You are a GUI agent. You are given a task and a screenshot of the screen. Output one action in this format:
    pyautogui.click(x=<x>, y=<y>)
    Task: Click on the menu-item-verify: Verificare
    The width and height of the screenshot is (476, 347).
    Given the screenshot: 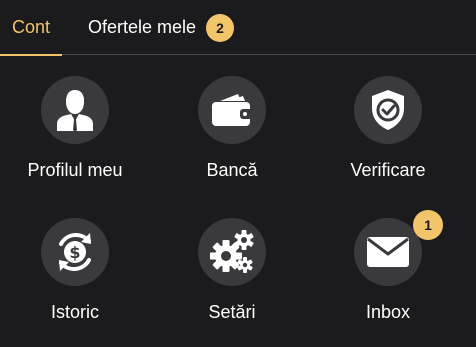 What is the action you would take?
    pyautogui.click(x=388, y=136)
    